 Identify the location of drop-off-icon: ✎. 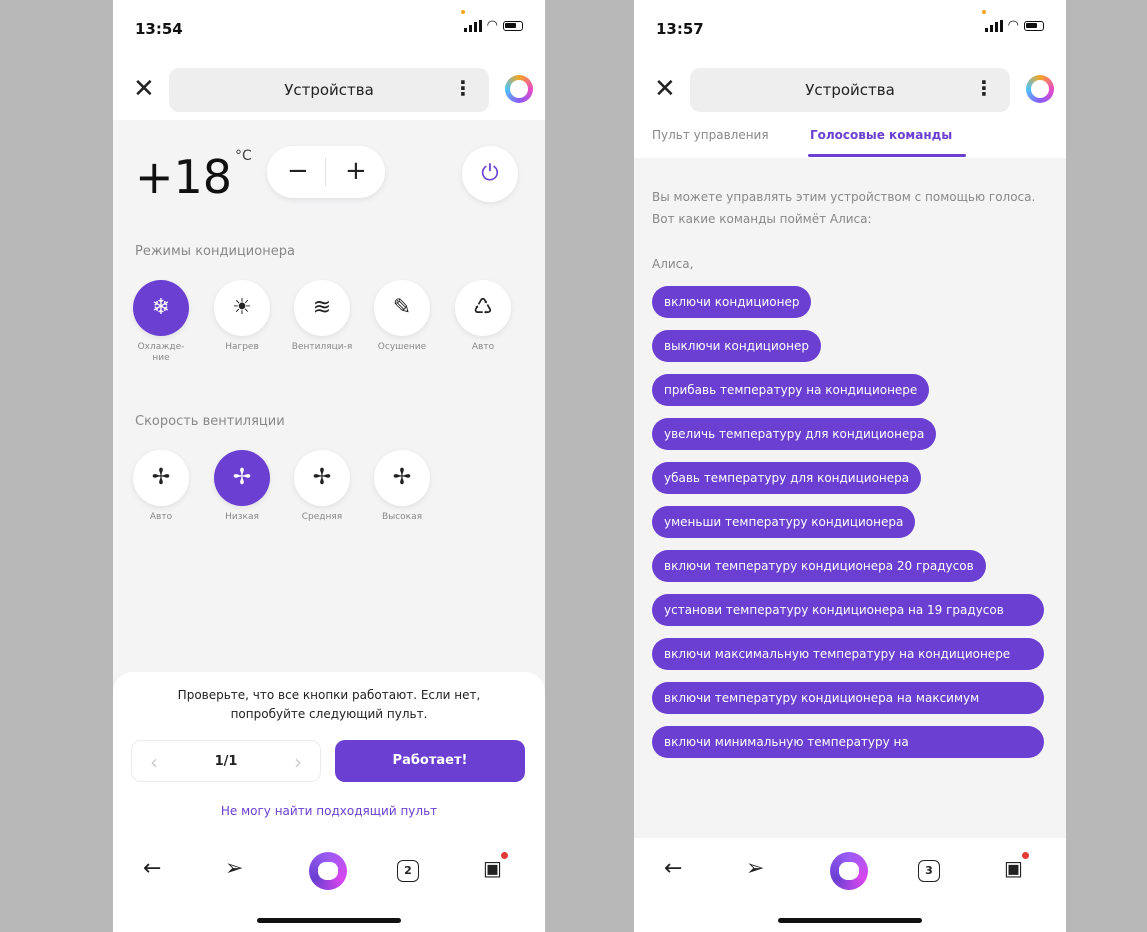
(402, 308).